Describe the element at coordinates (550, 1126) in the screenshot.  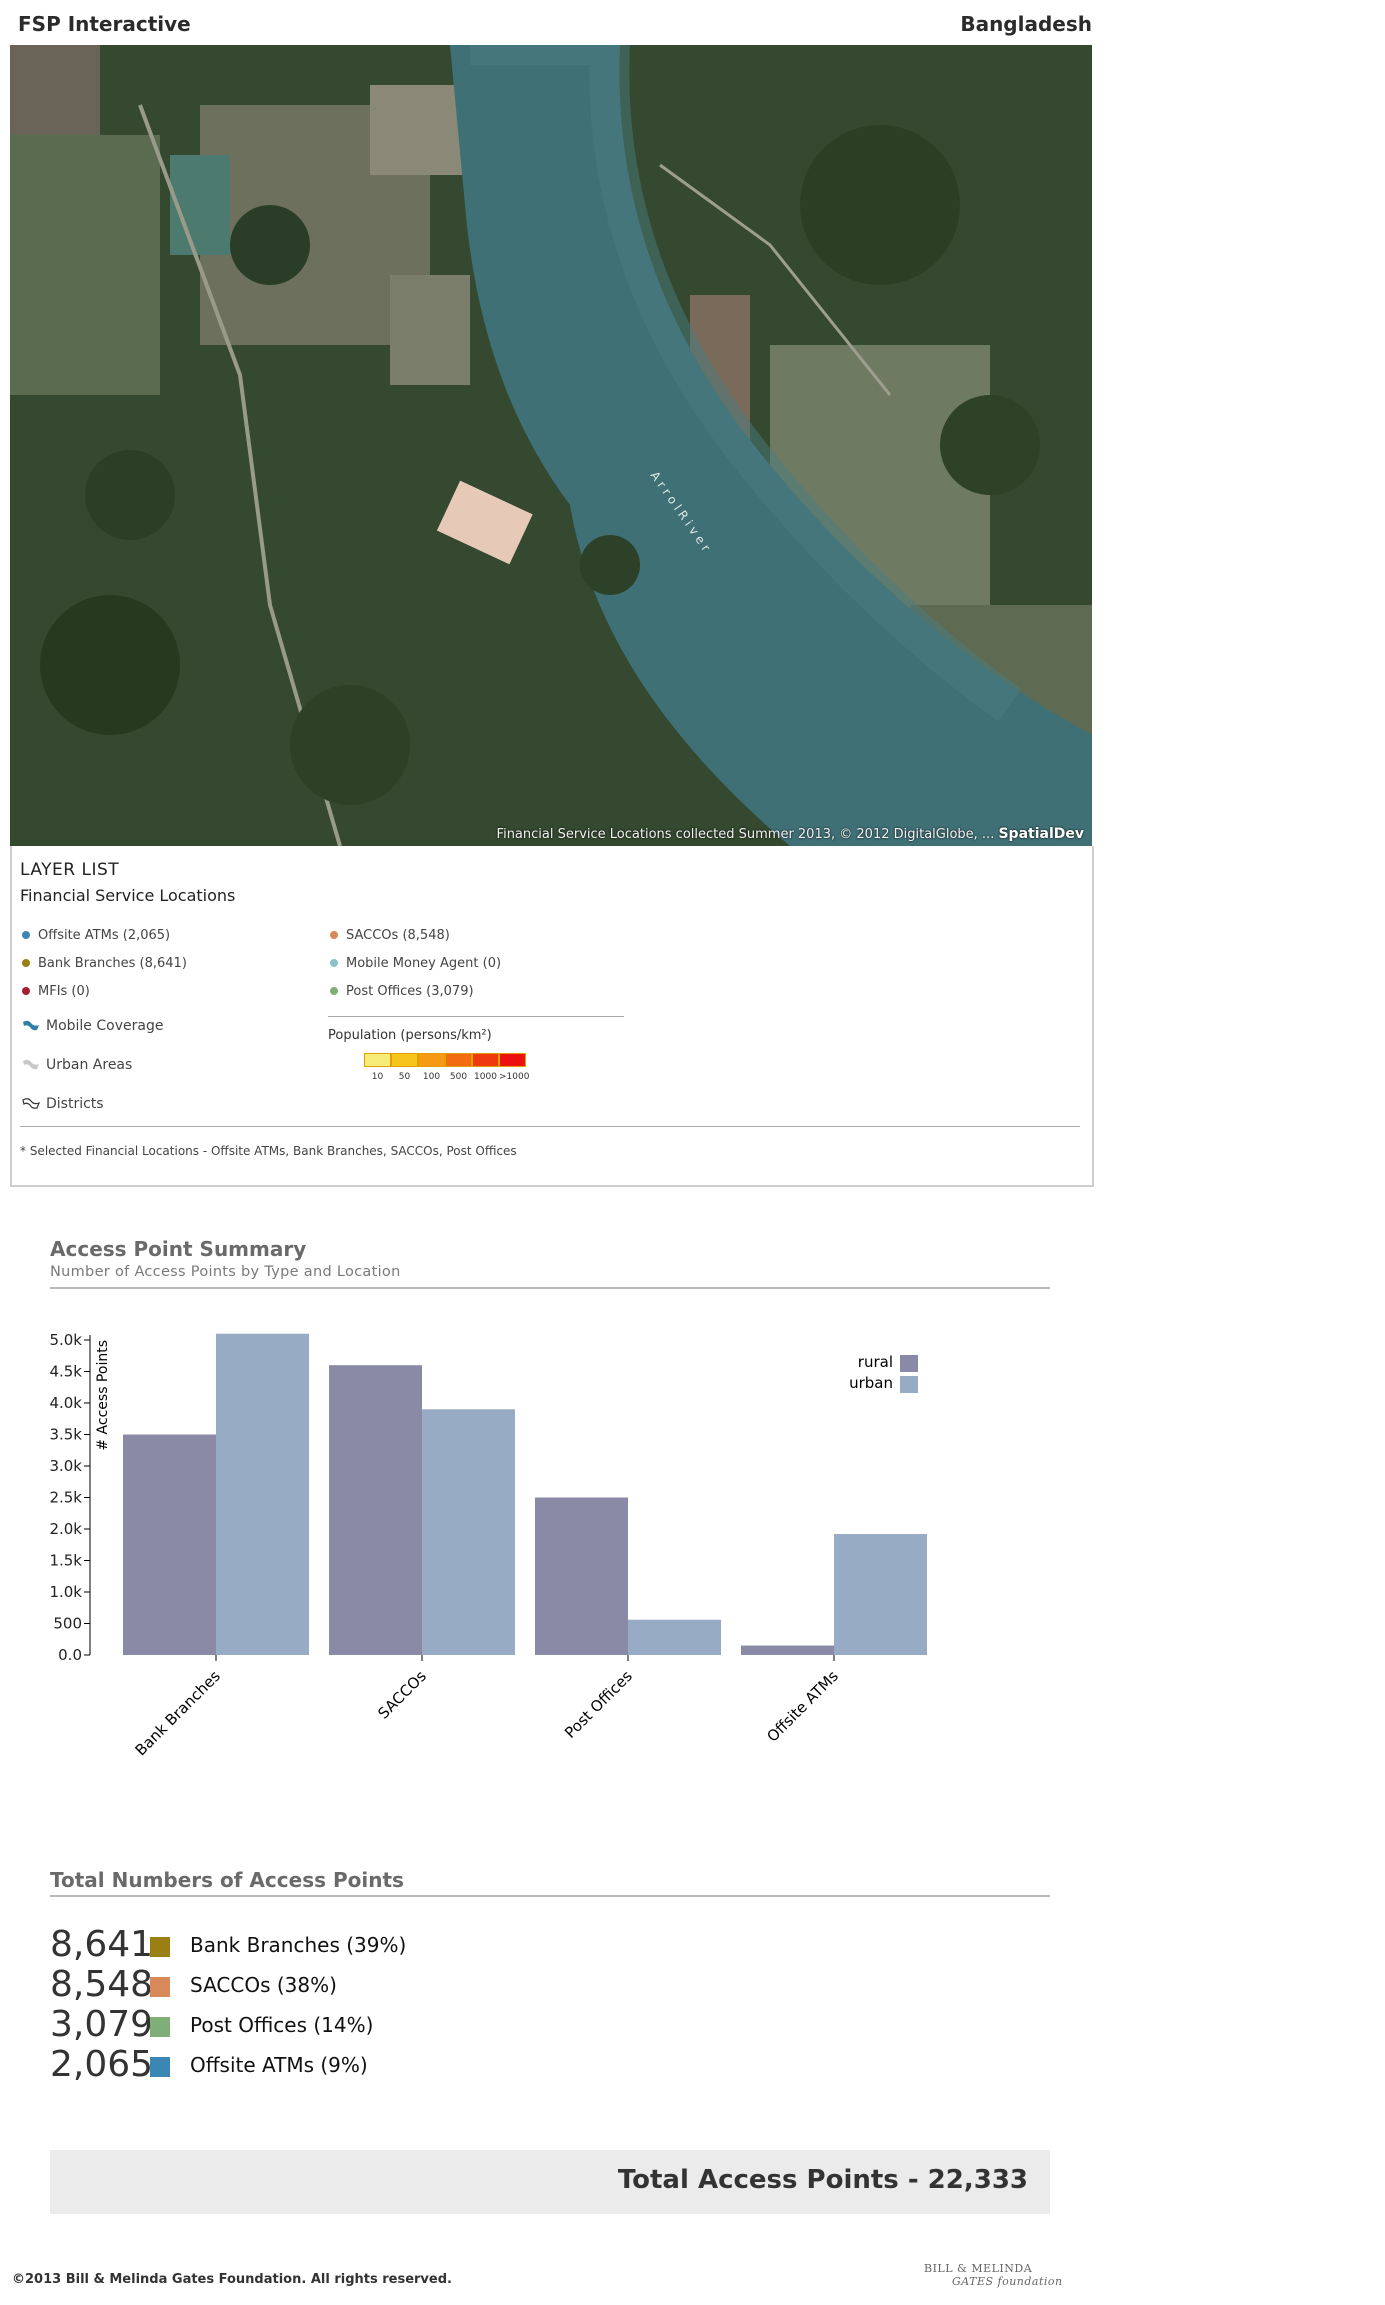
I see `footnote-divider` at that location.